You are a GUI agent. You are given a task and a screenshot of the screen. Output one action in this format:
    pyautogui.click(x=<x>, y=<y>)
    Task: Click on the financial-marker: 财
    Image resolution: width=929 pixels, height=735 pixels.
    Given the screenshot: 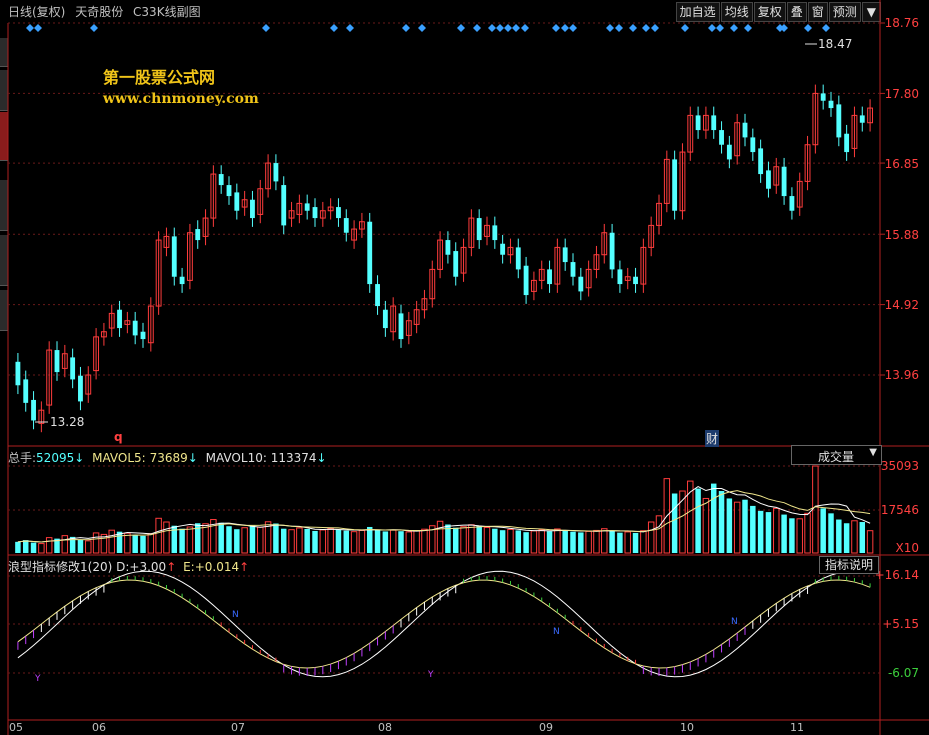 What is the action you would take?
    pyautogui.click(x=712, y=438)
    